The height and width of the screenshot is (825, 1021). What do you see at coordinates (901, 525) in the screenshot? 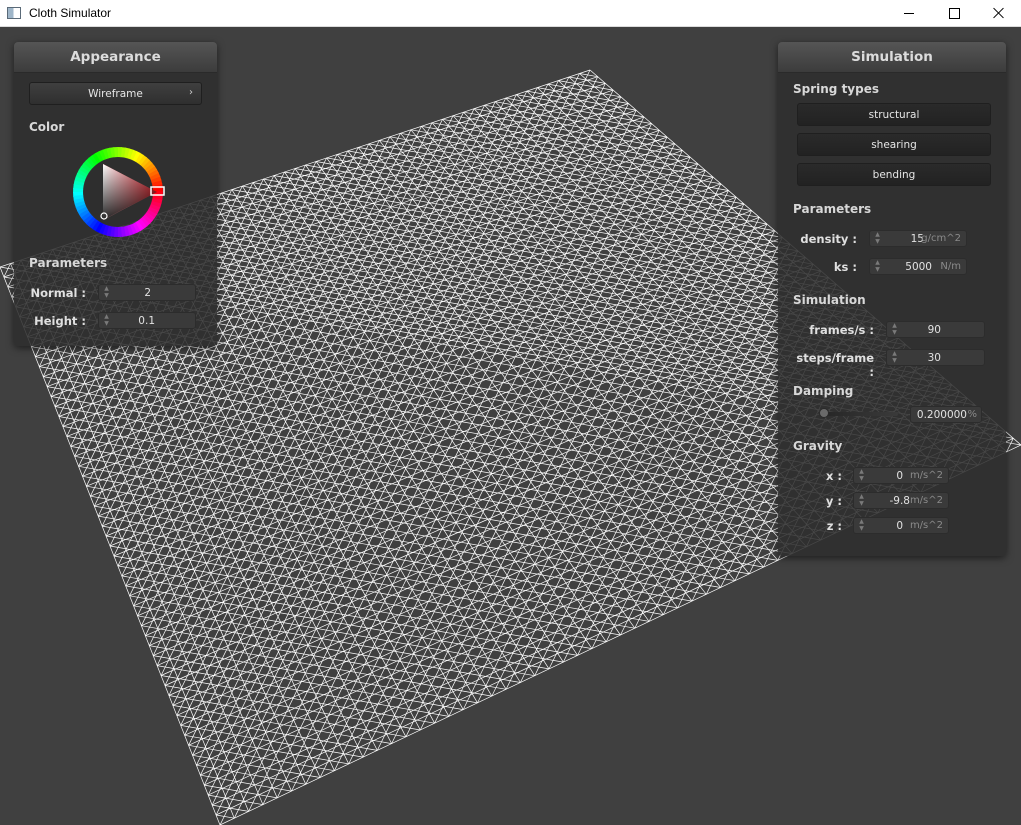
I see `gravity-z-input: ▲ ▼ 0 m/s^2` at bounding box center [901, 525].